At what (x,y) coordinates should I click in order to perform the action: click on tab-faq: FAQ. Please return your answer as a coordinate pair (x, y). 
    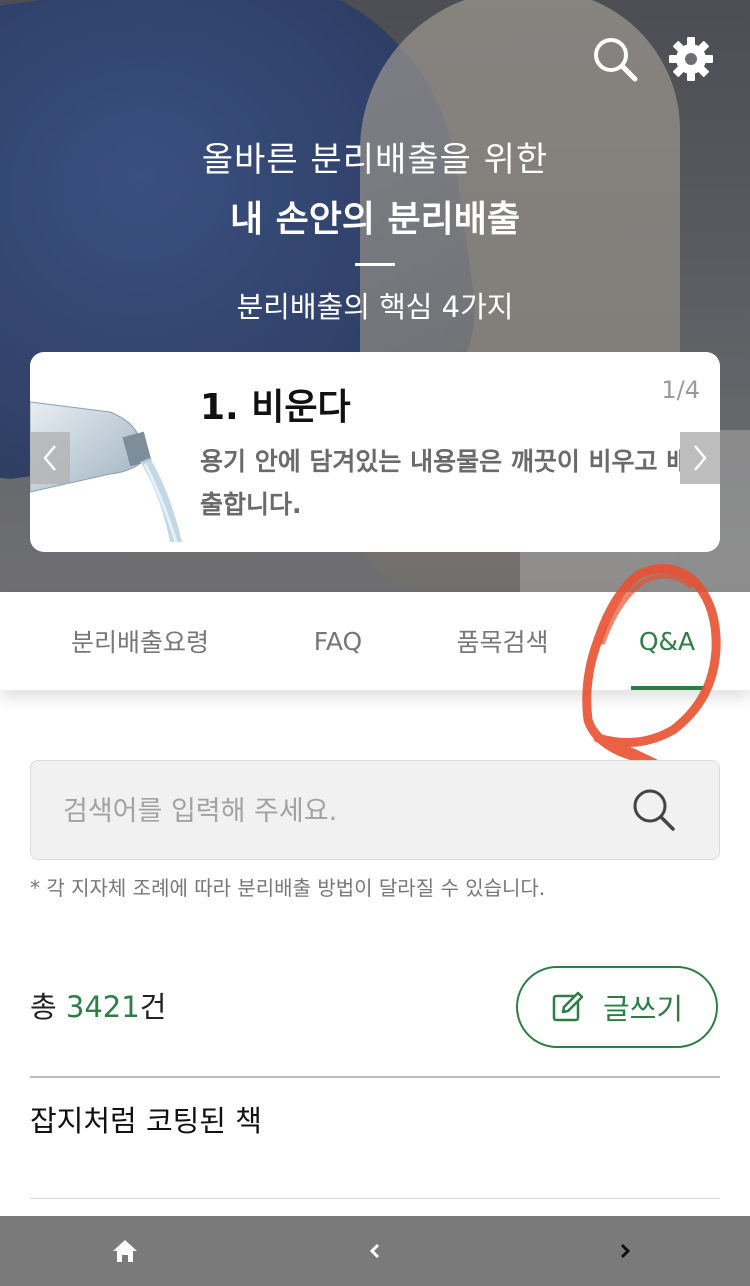
    Looking at the image, I should click on (338, 641).